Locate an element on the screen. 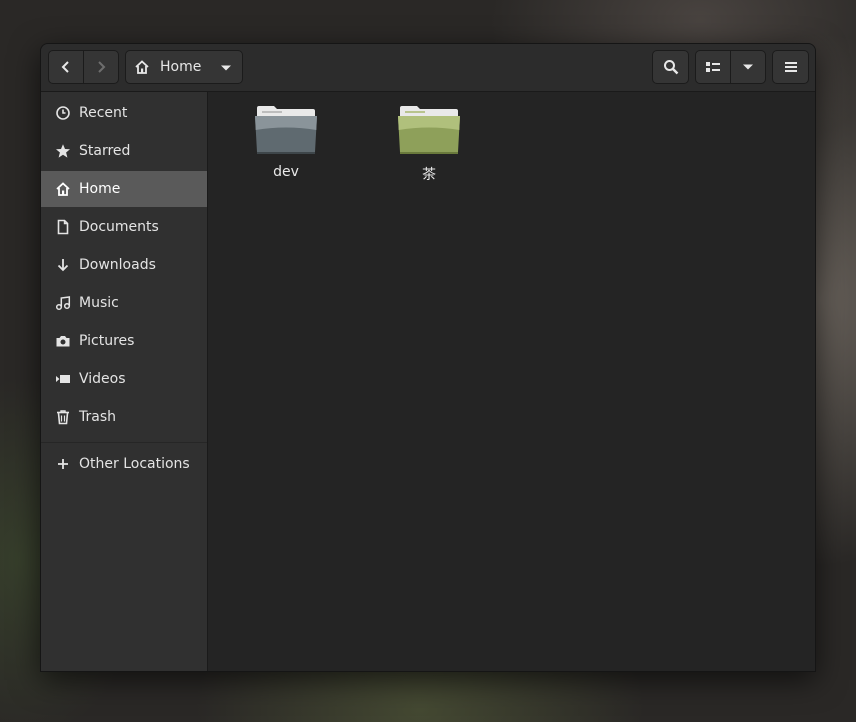 The height and width of the screenshot is (722, 856). sidebar-item-music: Music is located at coordinates (124, 303).